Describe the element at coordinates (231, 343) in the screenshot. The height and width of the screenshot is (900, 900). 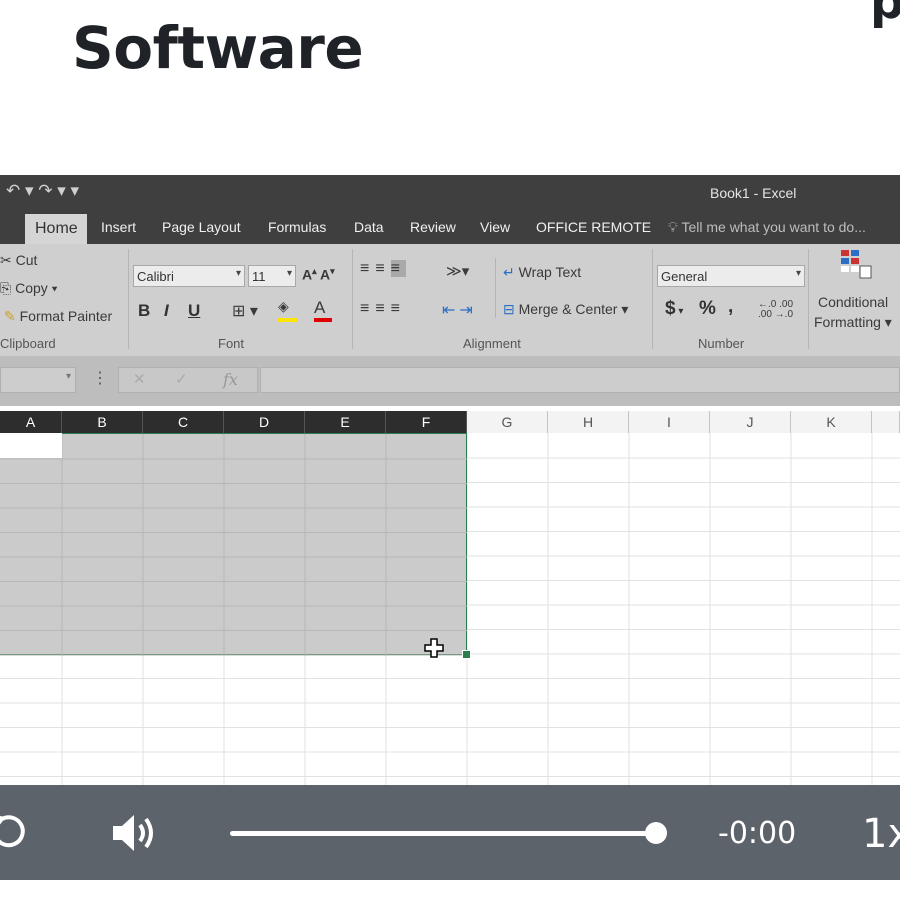
I see `group-label-font: Font` at that location.